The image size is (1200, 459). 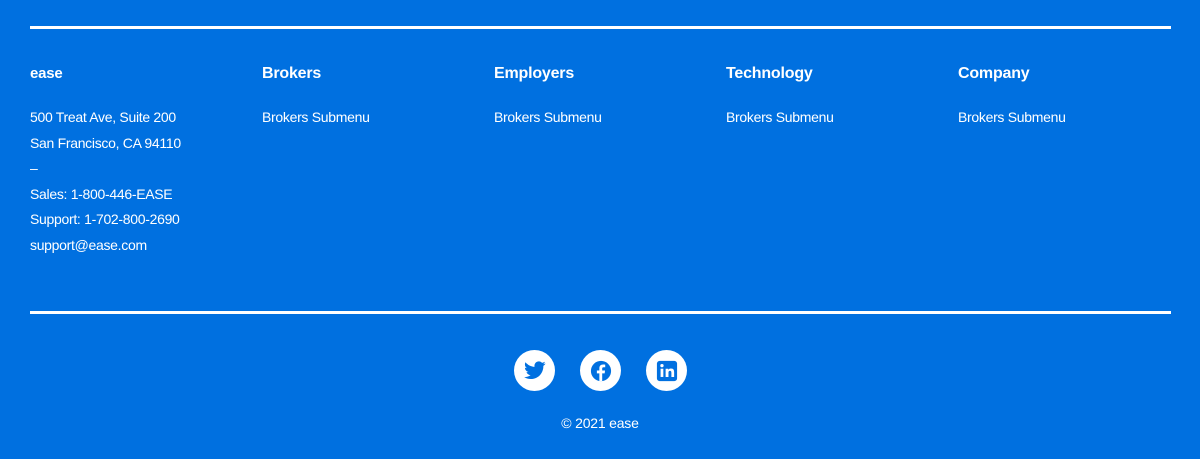 I want to click on brokers-submenu-link: Brokers Submenu, so click(x=316, y=117).